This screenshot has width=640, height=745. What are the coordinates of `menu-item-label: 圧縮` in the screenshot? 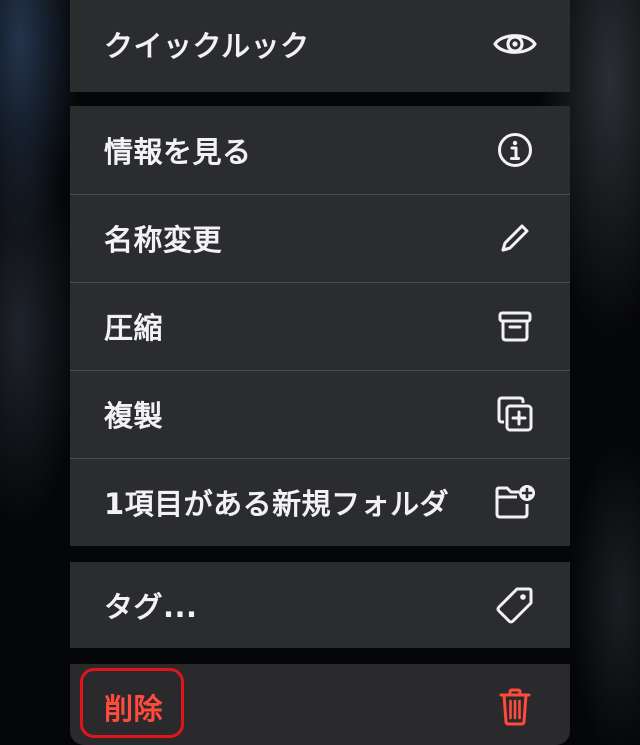 It's located at (134, 328).